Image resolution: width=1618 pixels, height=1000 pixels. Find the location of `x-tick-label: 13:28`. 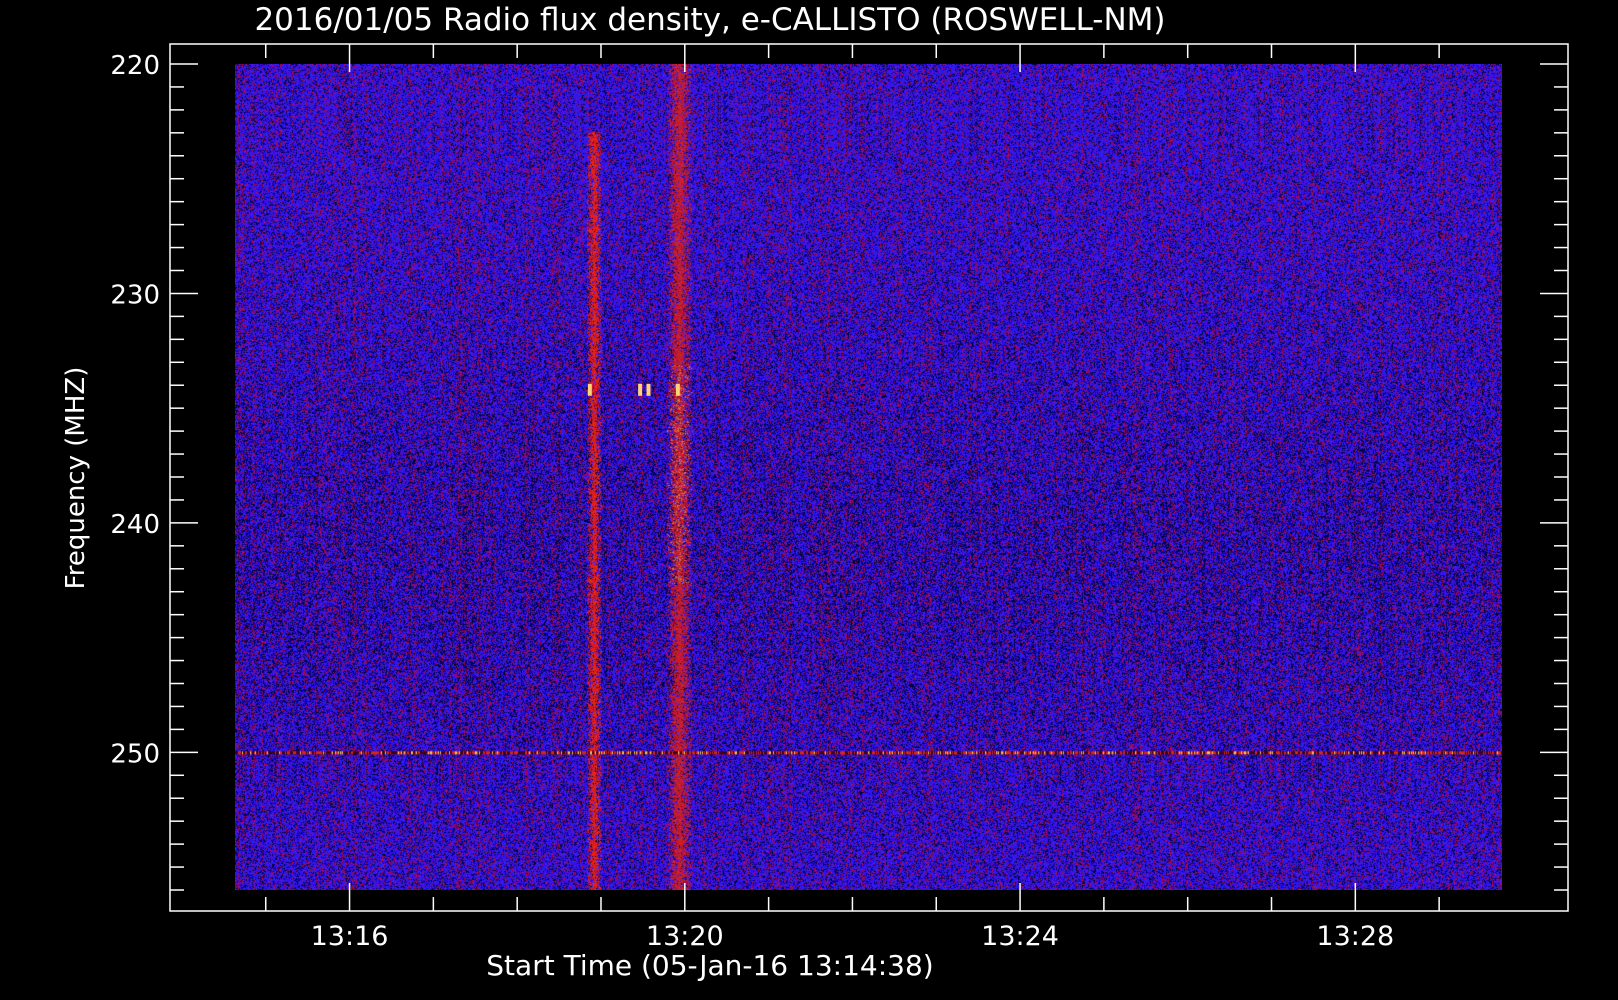

x-tick-label: 13:28 is located at coordinates (1355, 936).